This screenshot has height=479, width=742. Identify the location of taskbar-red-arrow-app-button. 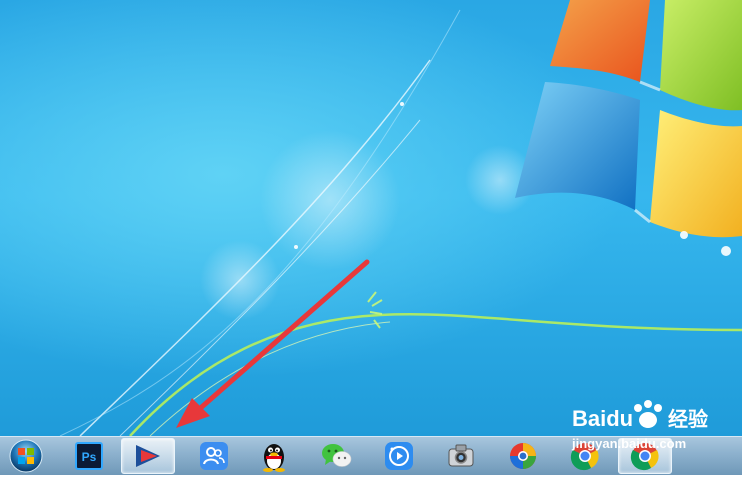
(148, 456).